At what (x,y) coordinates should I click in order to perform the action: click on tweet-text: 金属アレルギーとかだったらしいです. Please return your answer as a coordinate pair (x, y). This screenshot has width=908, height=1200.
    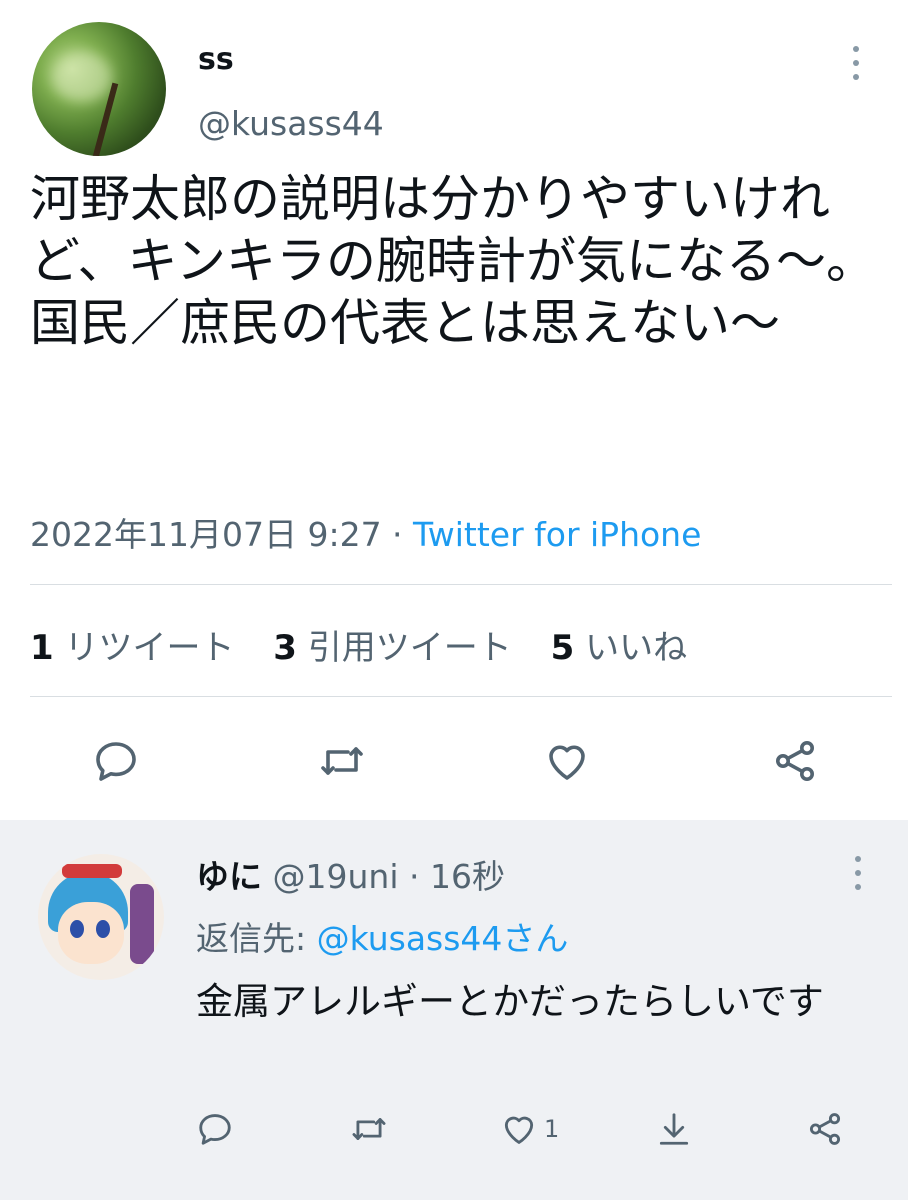
    Looking at the image, I should click on (510, 1001).